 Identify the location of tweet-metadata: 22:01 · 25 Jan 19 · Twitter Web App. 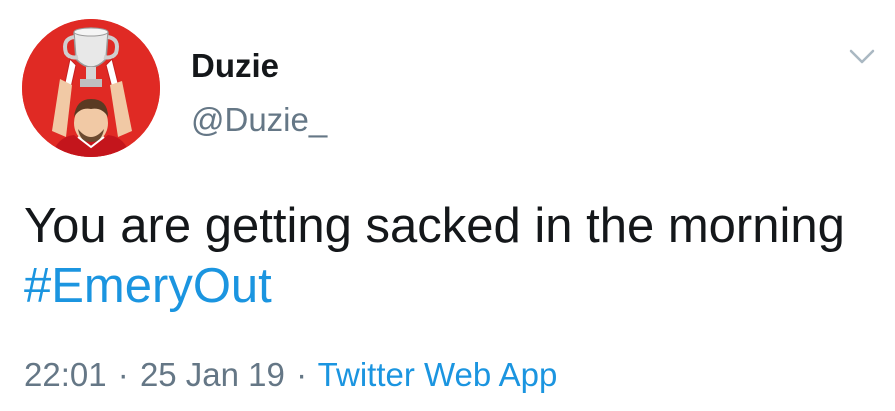
(290, 375).